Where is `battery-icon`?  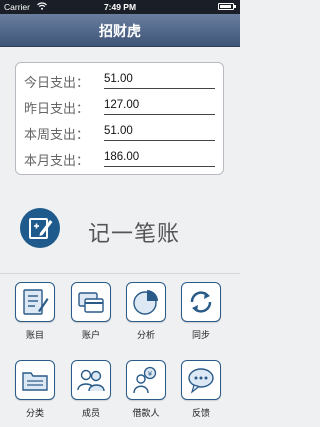
battery-icon is located at coordinates (227, 6).